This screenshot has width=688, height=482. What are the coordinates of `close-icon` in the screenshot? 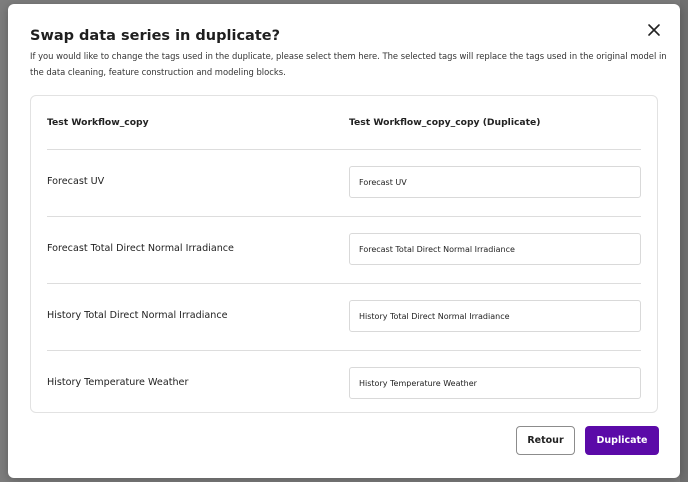 It's located at (654, 30).